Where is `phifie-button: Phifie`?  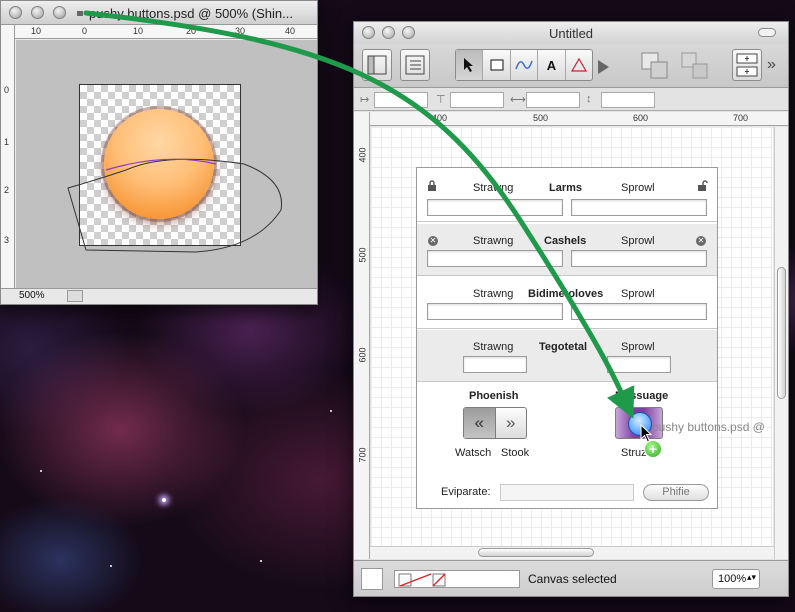
phifie-button: Phifie is located at coordinates (676, 492).